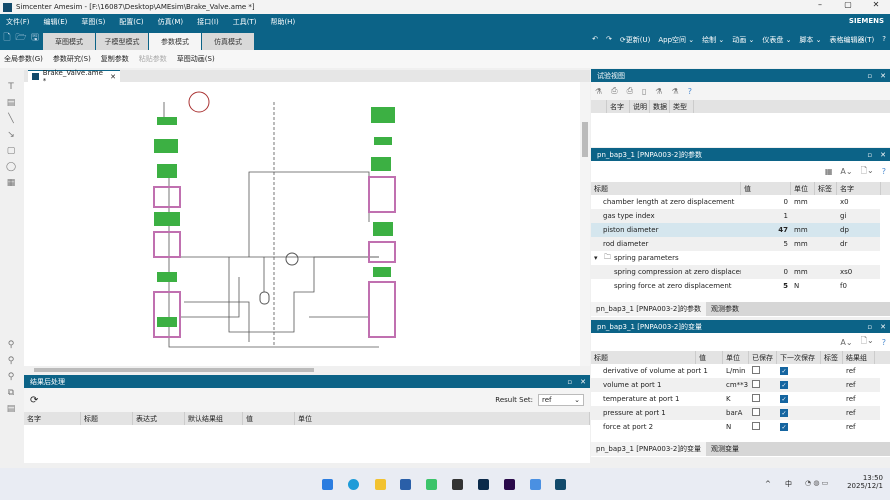 The image size is (890, 500). What do you see at coordinates (431, 484) in the screenshot?
I see `wechat-icon` at bounding box center [431, 484].